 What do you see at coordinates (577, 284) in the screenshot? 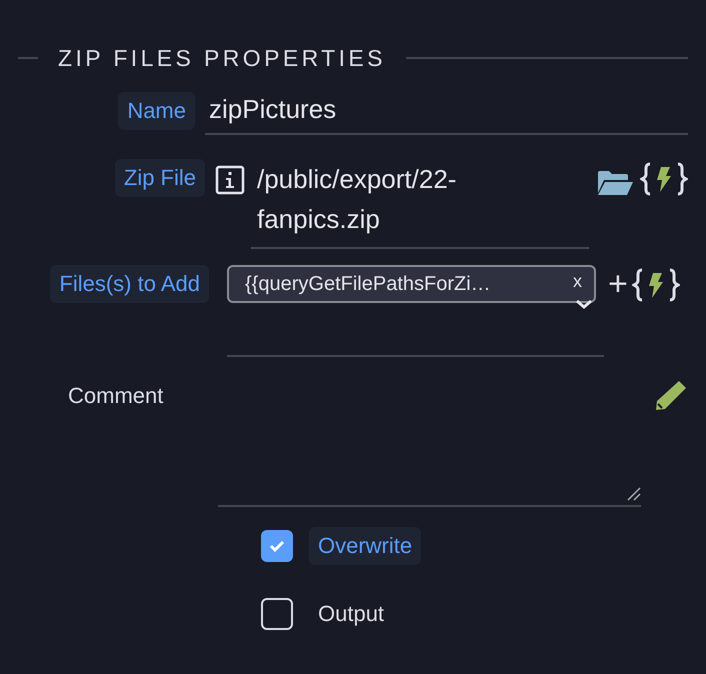
I see `remove-chip-button: x` at bounding box center [577, 284].